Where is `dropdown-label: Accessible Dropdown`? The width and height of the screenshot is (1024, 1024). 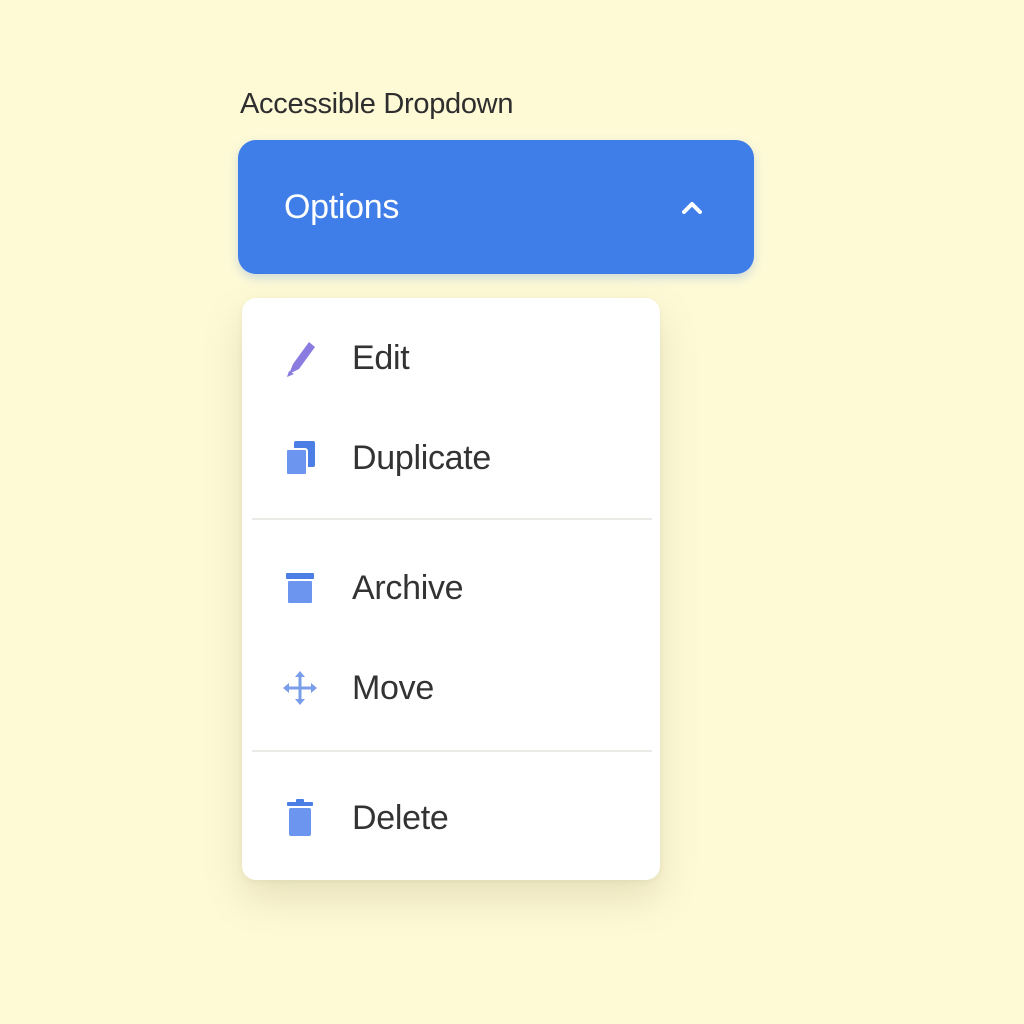 dropdown-label: Accessible Dropdown is located at coordinates (377, 104).